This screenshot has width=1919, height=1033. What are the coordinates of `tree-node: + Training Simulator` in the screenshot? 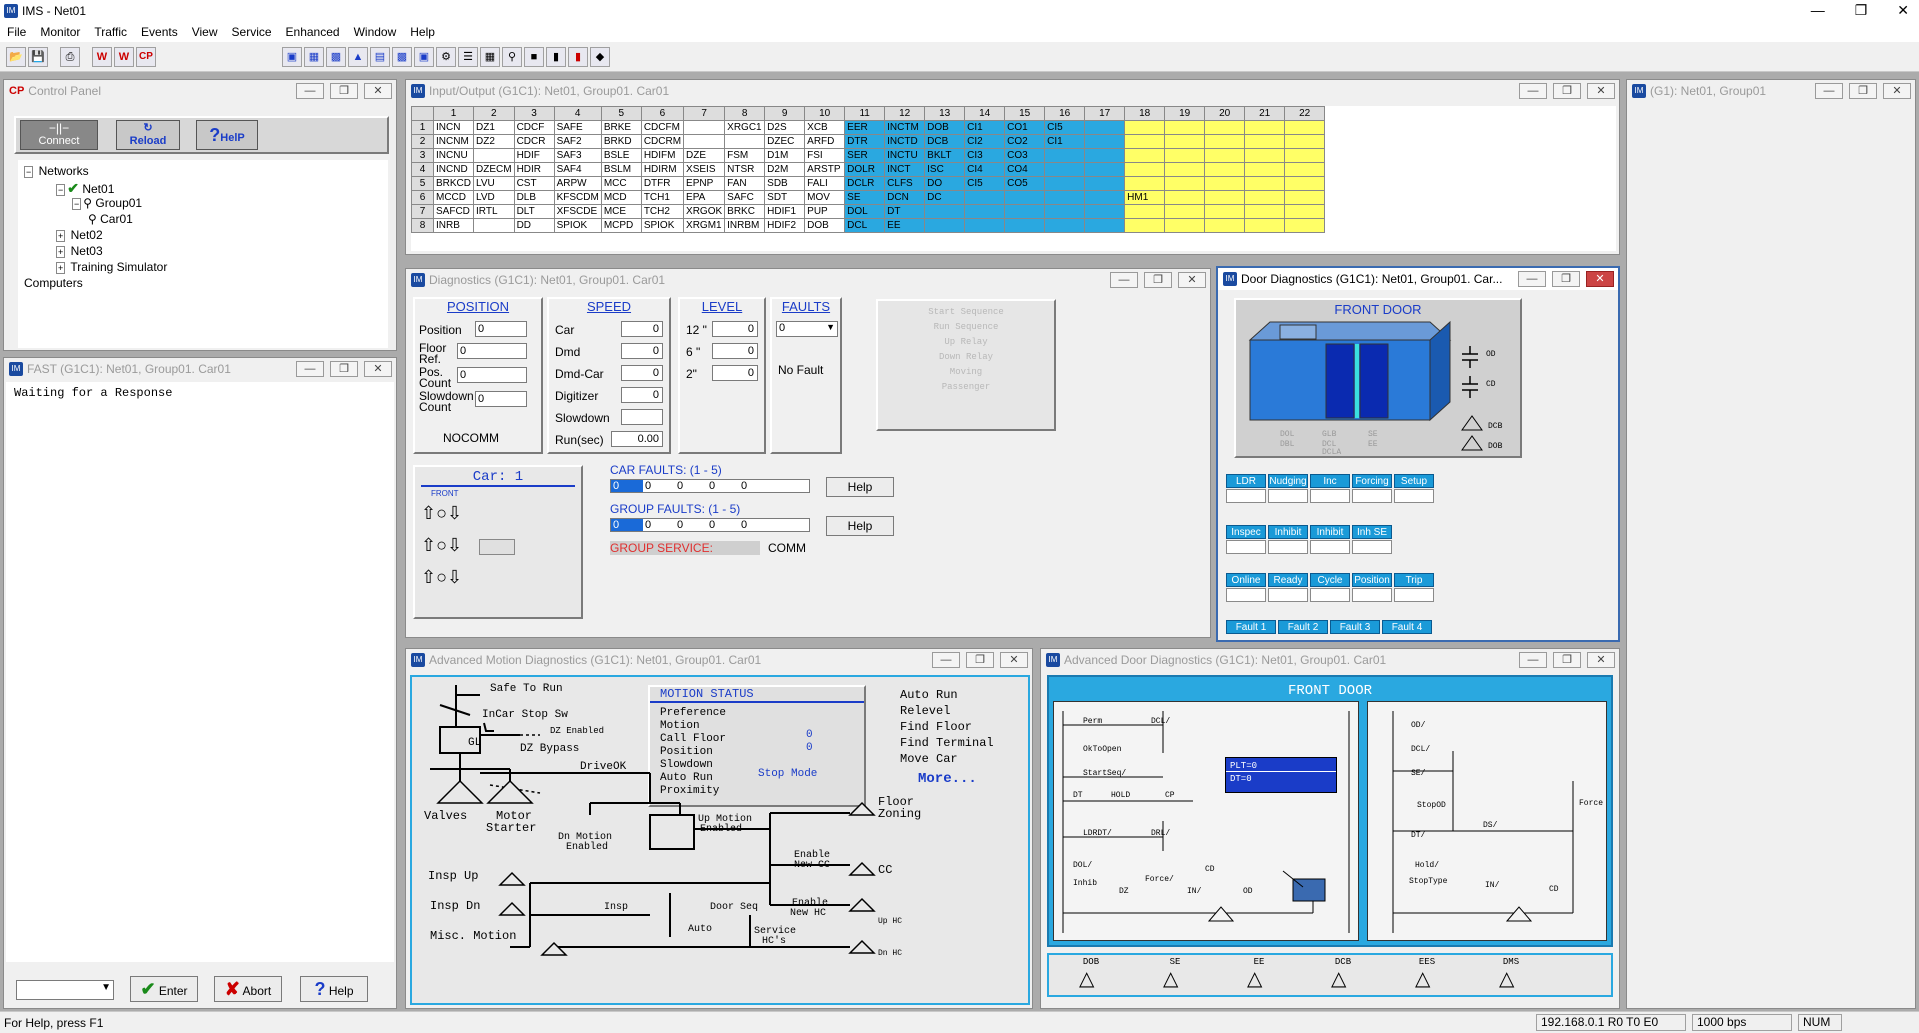 It's located at (111, 267).